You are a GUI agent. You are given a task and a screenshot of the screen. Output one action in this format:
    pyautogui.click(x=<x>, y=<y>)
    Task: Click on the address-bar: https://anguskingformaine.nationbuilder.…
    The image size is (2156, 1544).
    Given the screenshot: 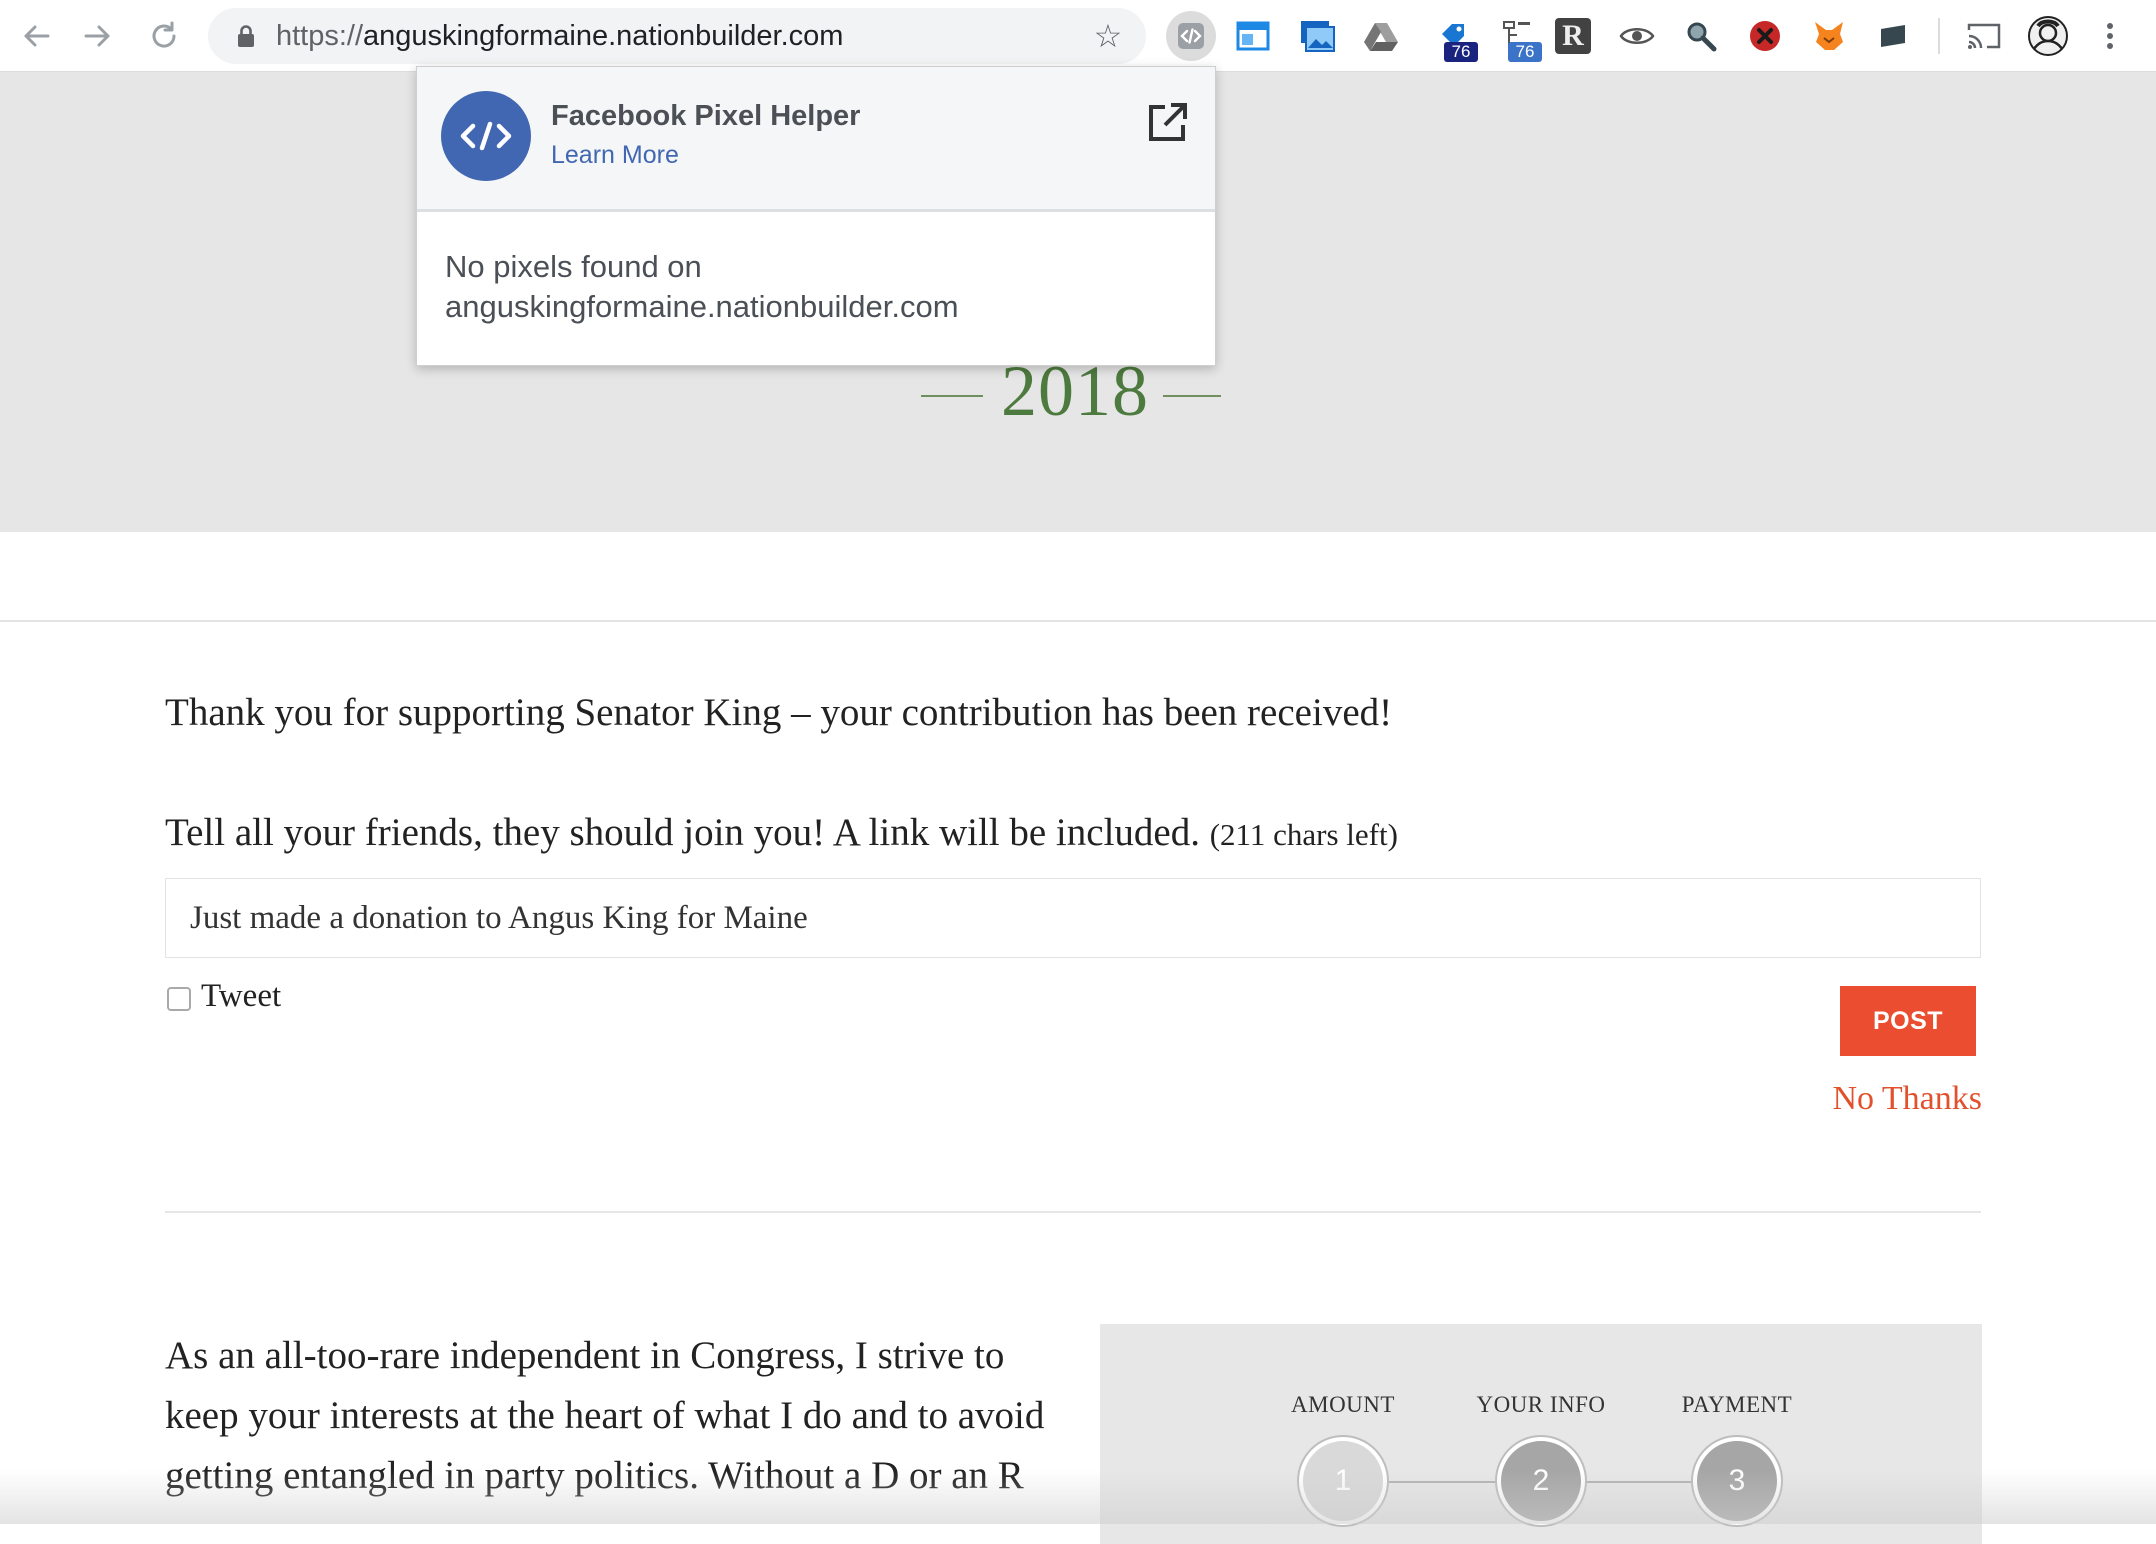 What is the action you would take?
    pyautogui.click(x=677, y=36)
    